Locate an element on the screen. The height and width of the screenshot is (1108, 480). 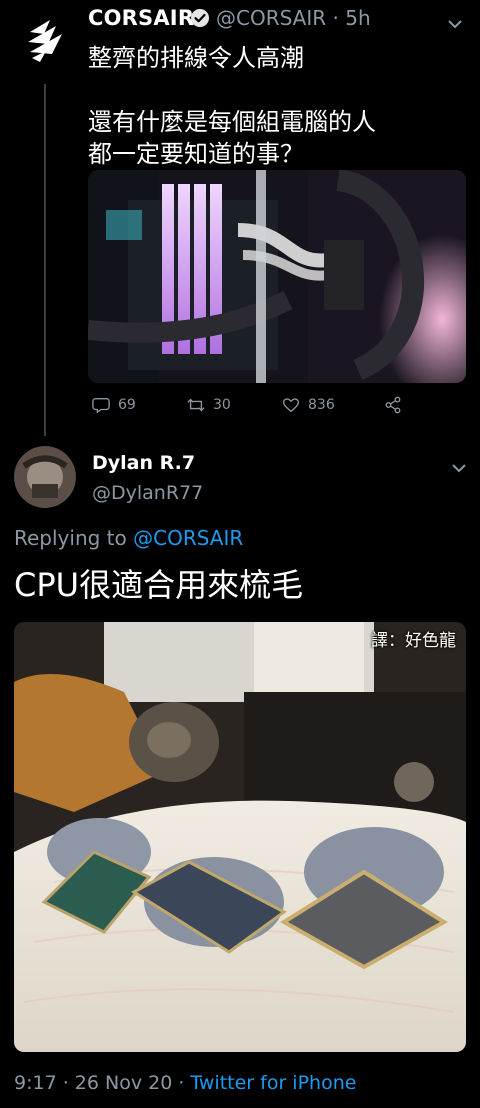
like-icon is located at coordinates (291, 405).